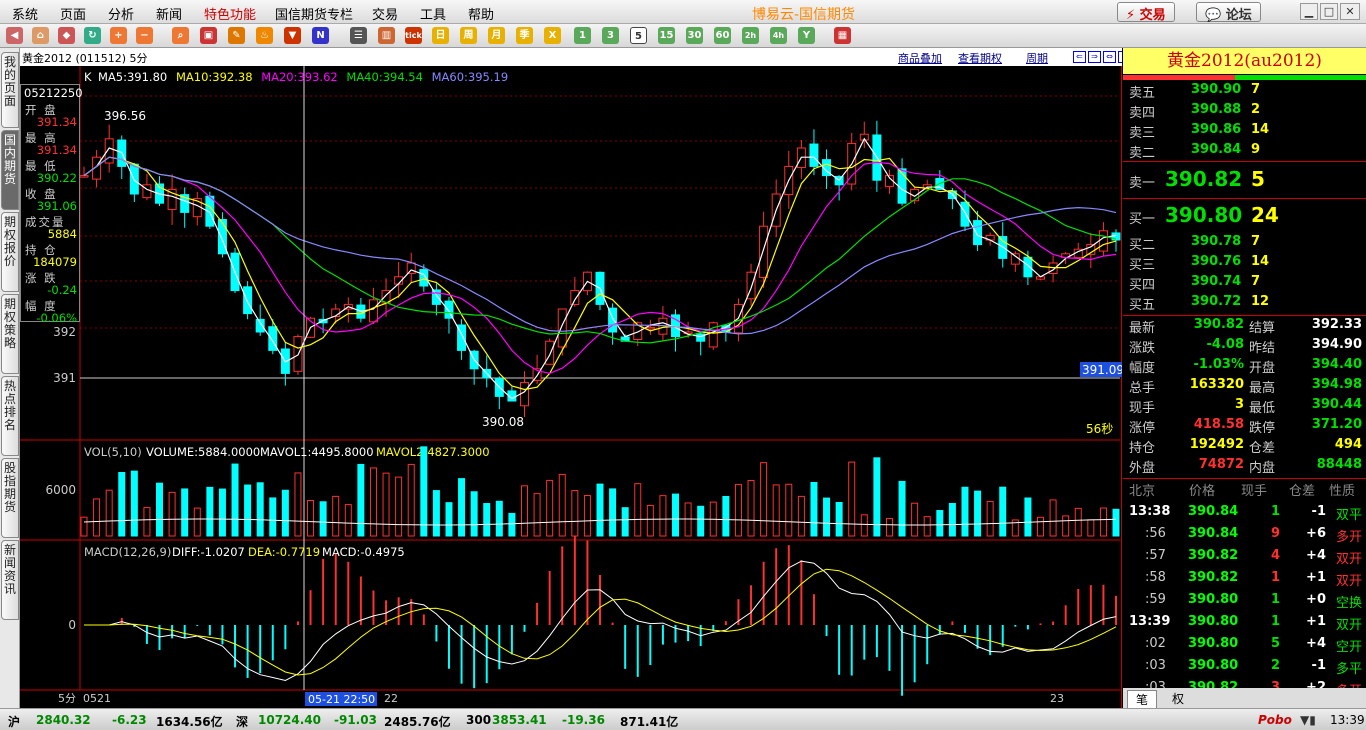  Describe the element at coordinates (10, 416) in the screenshot. I see `sidebar-tab-hot-ranking: 热点排名` at that location.